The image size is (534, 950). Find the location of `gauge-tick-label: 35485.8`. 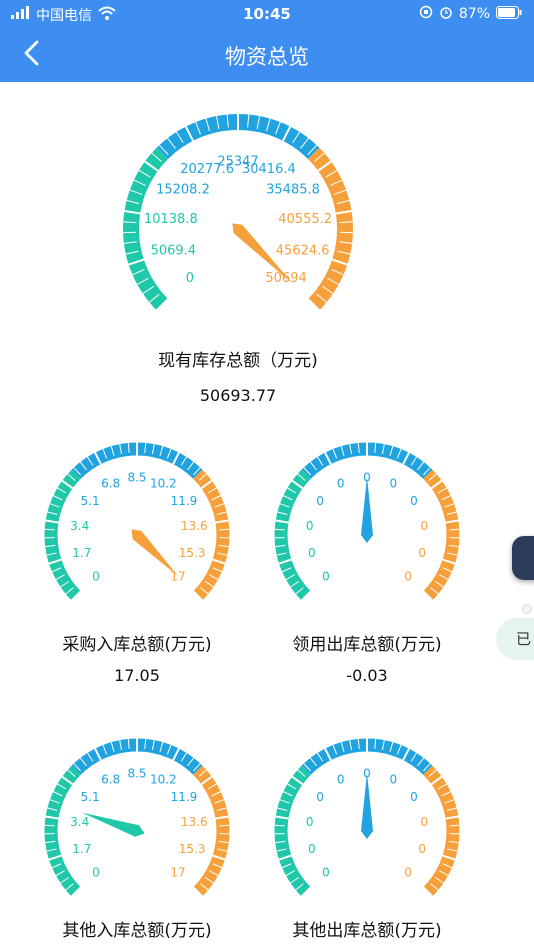

gauge-tick-label: 35485.8 is located at coordinates (293, 190).